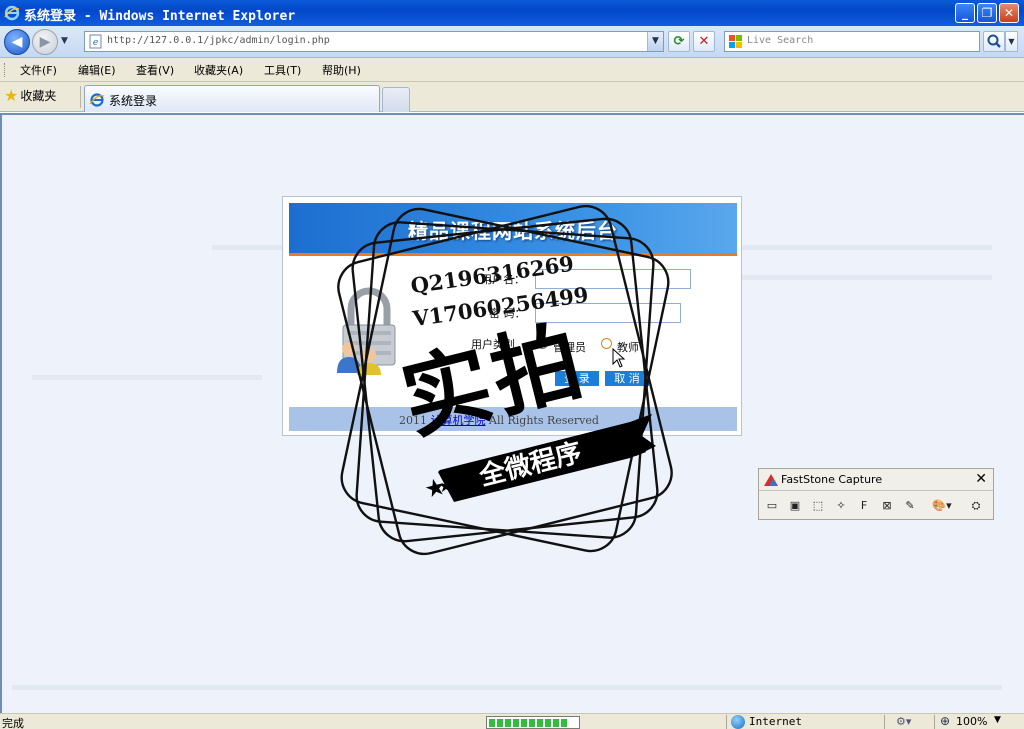  Describe the element at coordinates (772, 506) in the screenshot. I see `capture-window-icon: ▭` at that location.